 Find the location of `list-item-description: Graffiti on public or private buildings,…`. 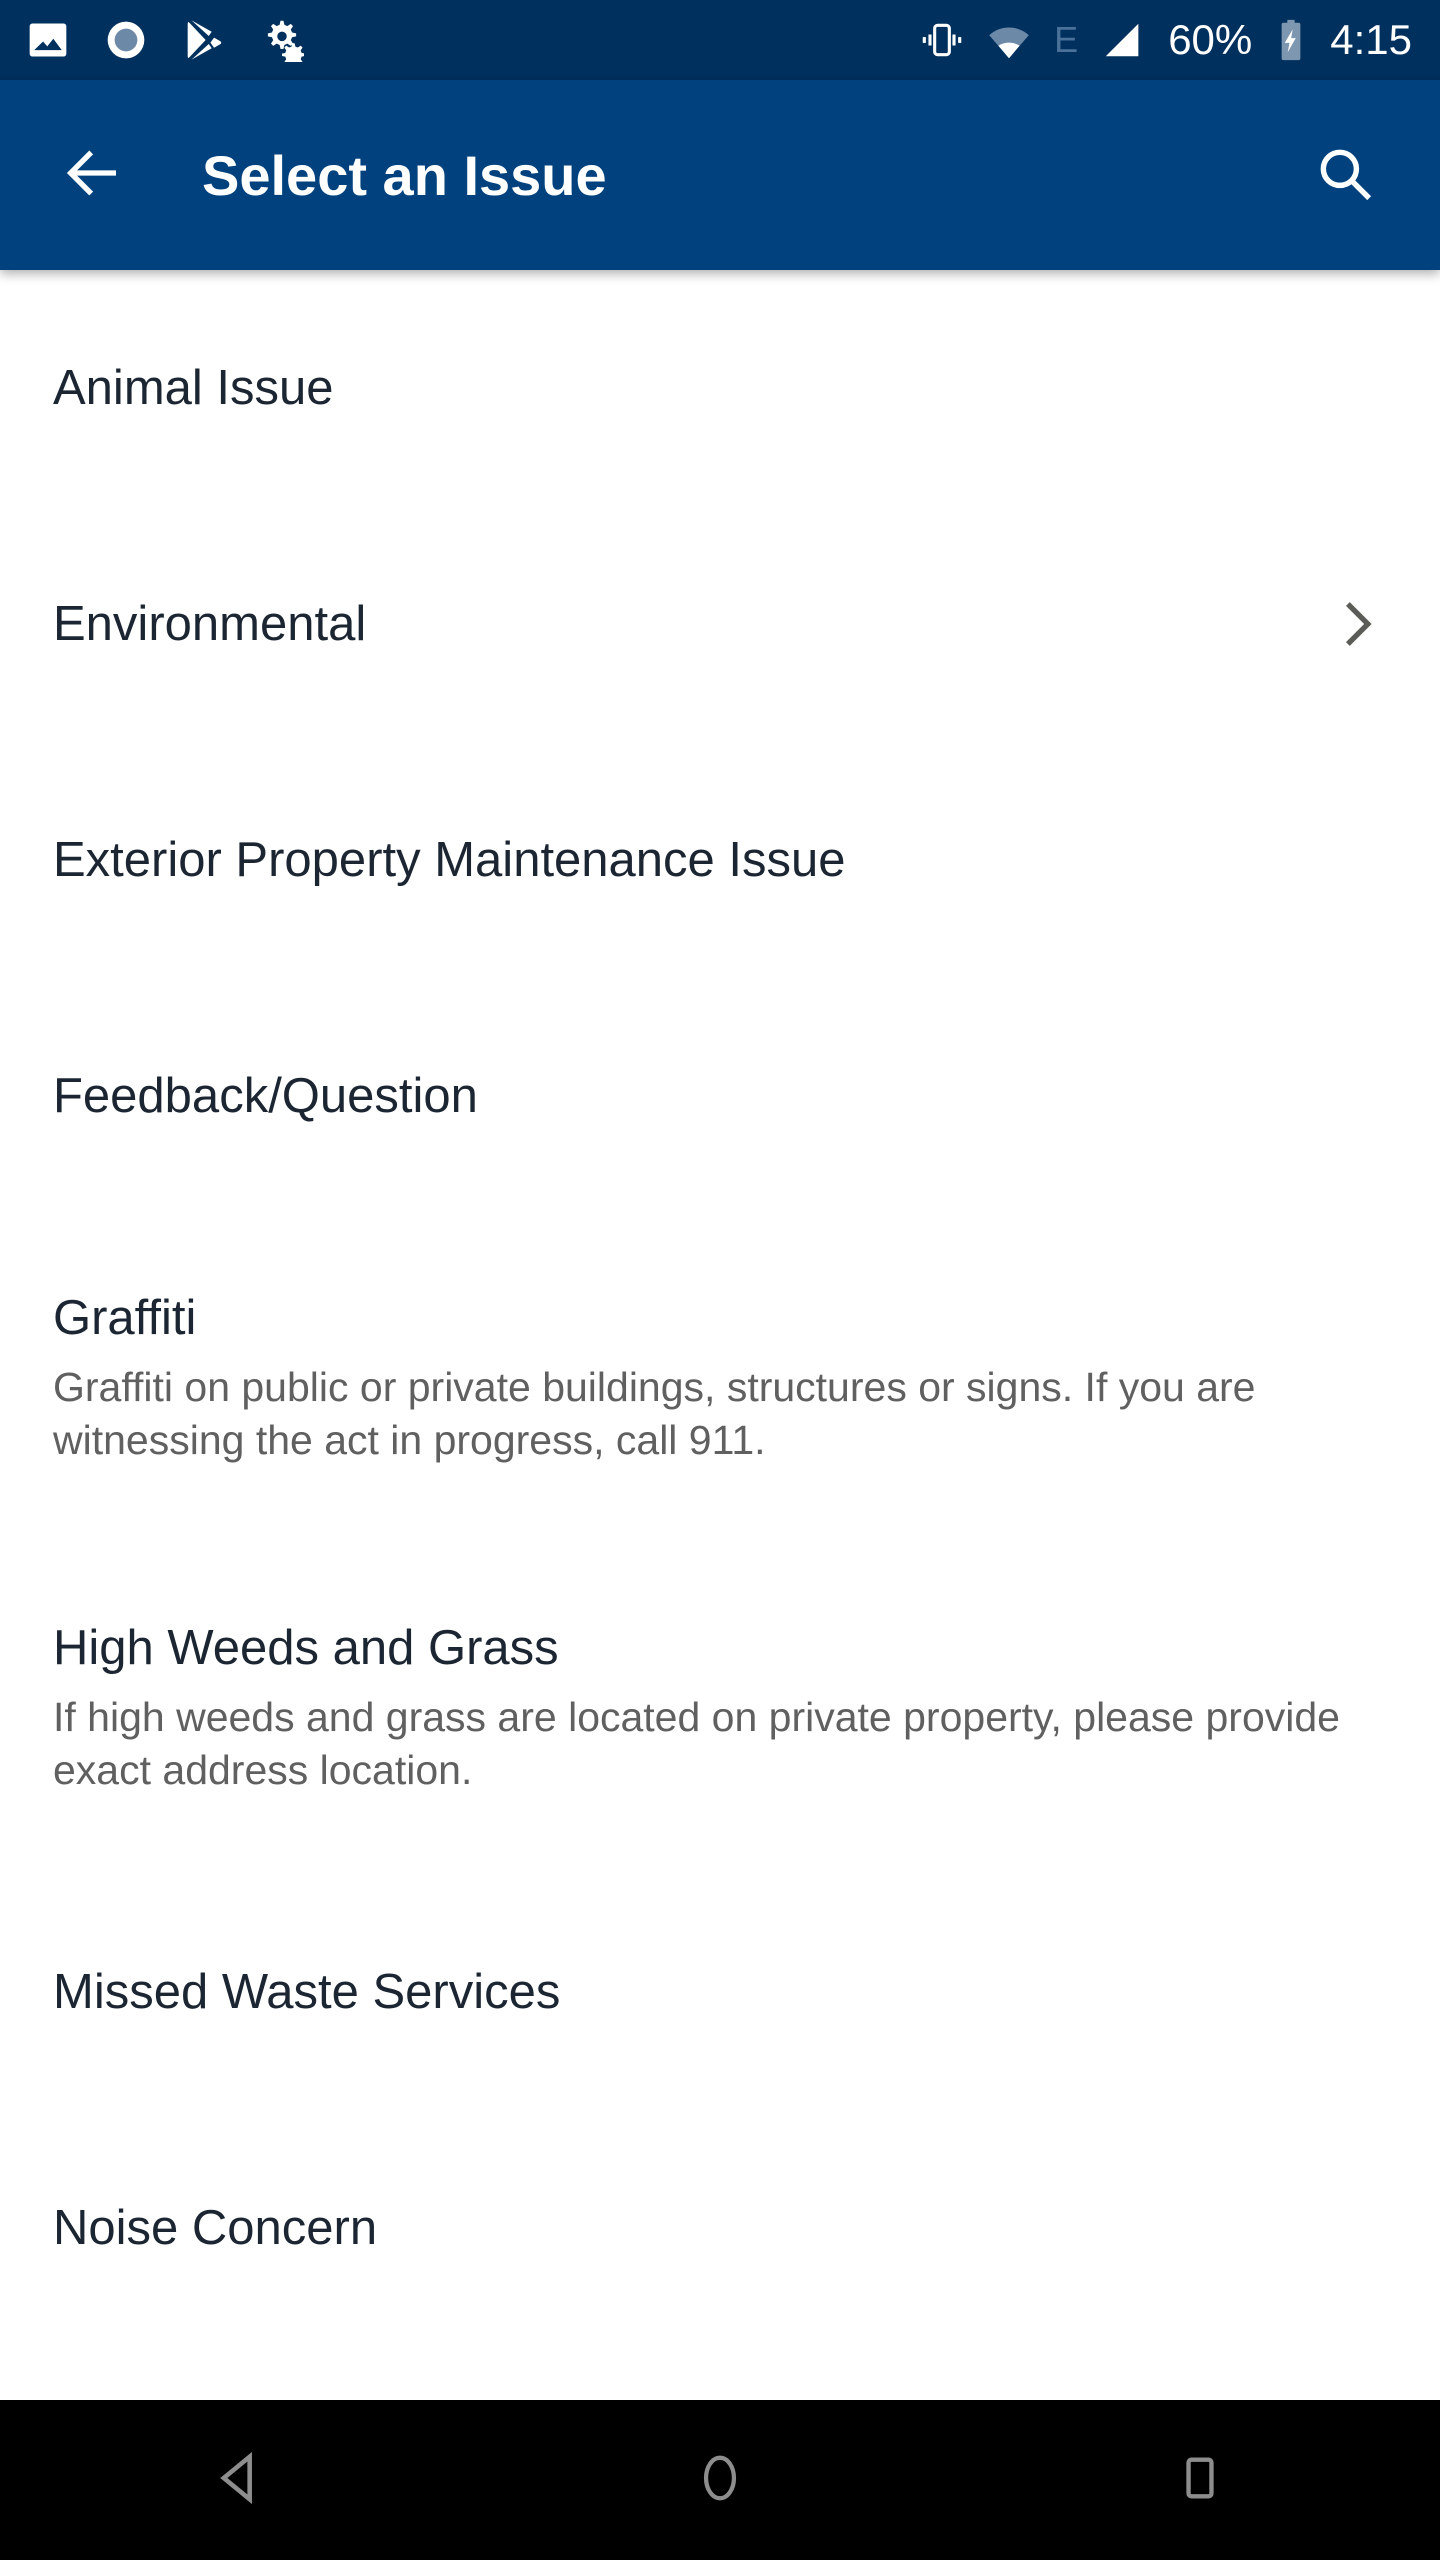

list-item-description: Graffiti on public or private buildings,… is located at coordinates (654, 1414).